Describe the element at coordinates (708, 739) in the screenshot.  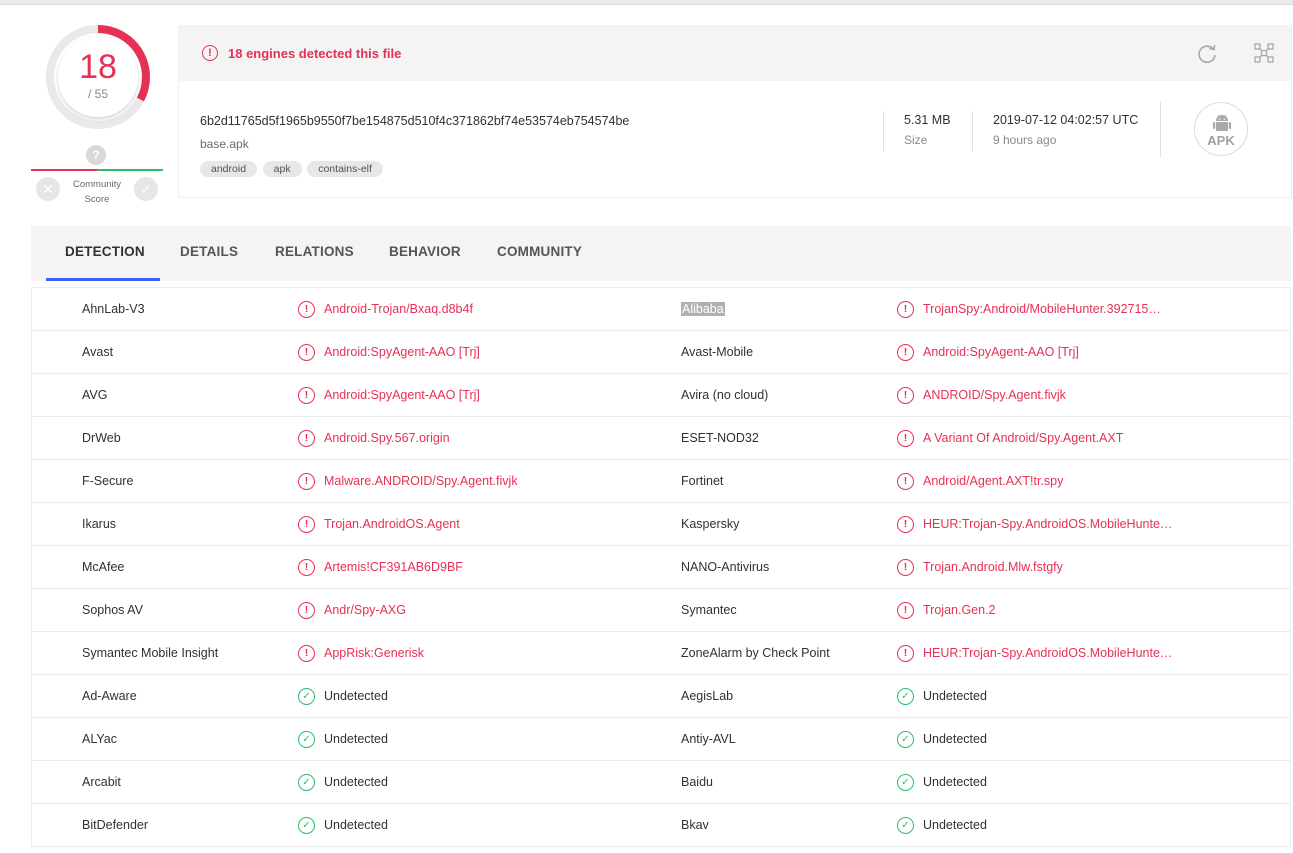
I see `engine-name-text: Antiy-AVL` at that location.